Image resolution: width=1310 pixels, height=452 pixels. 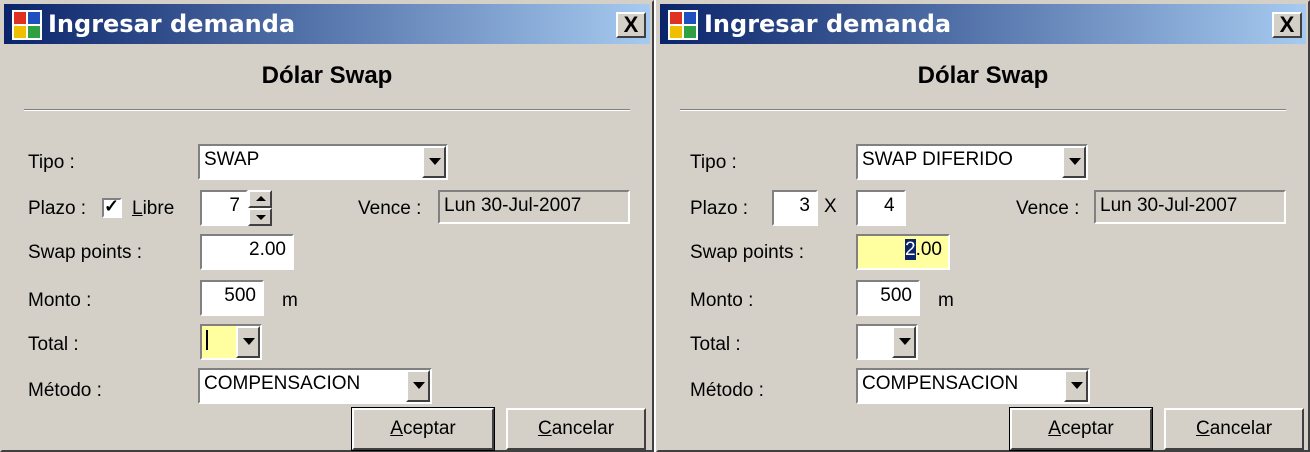 I want to click on swap-points-rest-text: .00, so click(x=928, y=249).